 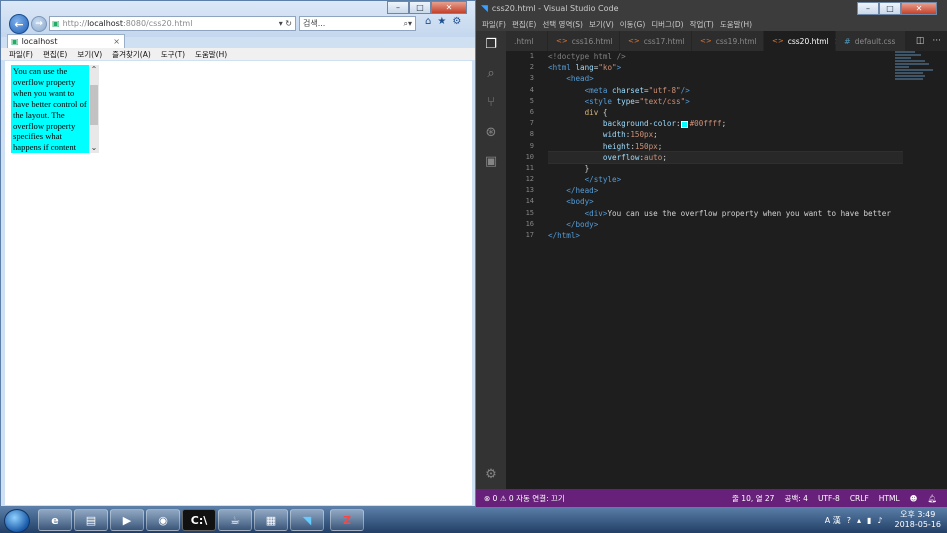 What do you see at coordinates (173, 54) in the screenshot?
I see `menu-tools: 도구(T)` at bounding box center [173, 54].